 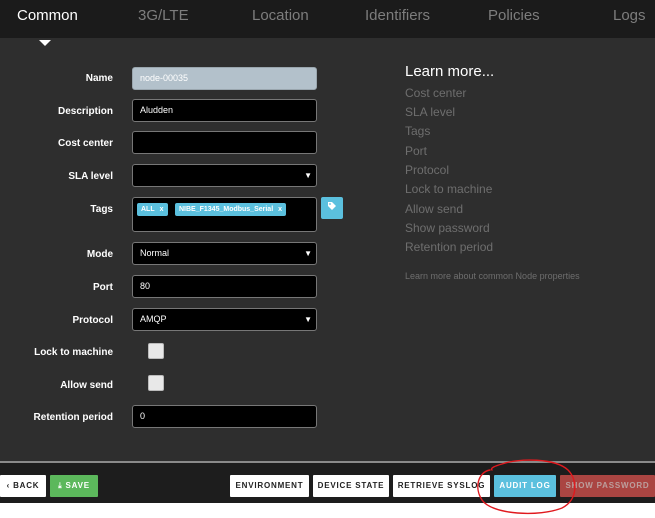 What do you see at coordinates (90, 176) in the screenshot?
I see `sla-level-label: SLA level` at bounding box center [90, 176].